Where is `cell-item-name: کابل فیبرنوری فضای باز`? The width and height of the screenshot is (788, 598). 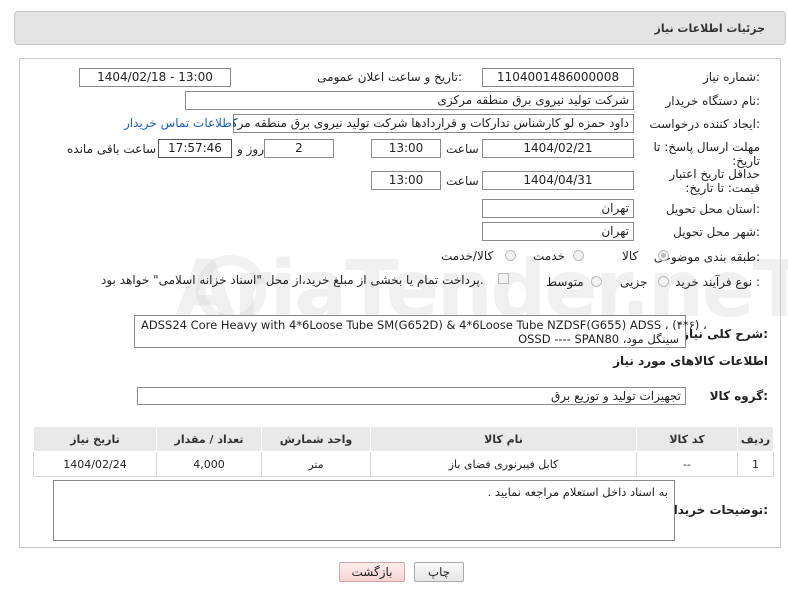
cell-item-name: کابل فیبرنوری فضای باز is located at coordinates (503, 464).